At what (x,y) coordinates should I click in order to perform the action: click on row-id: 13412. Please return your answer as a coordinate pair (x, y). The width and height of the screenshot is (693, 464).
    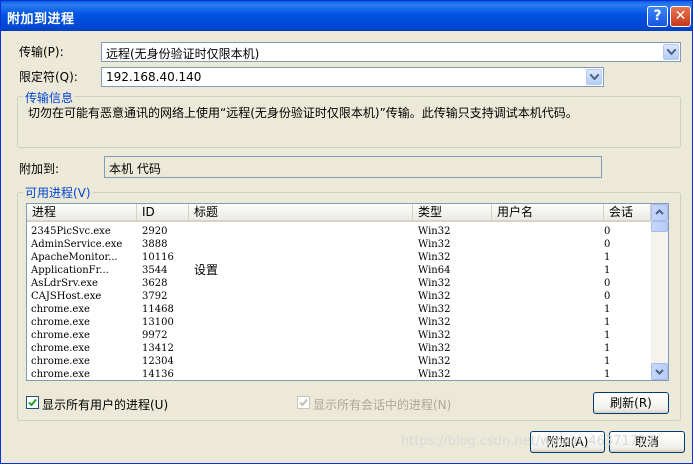
    Looking at the image, I should click on (158, 348).